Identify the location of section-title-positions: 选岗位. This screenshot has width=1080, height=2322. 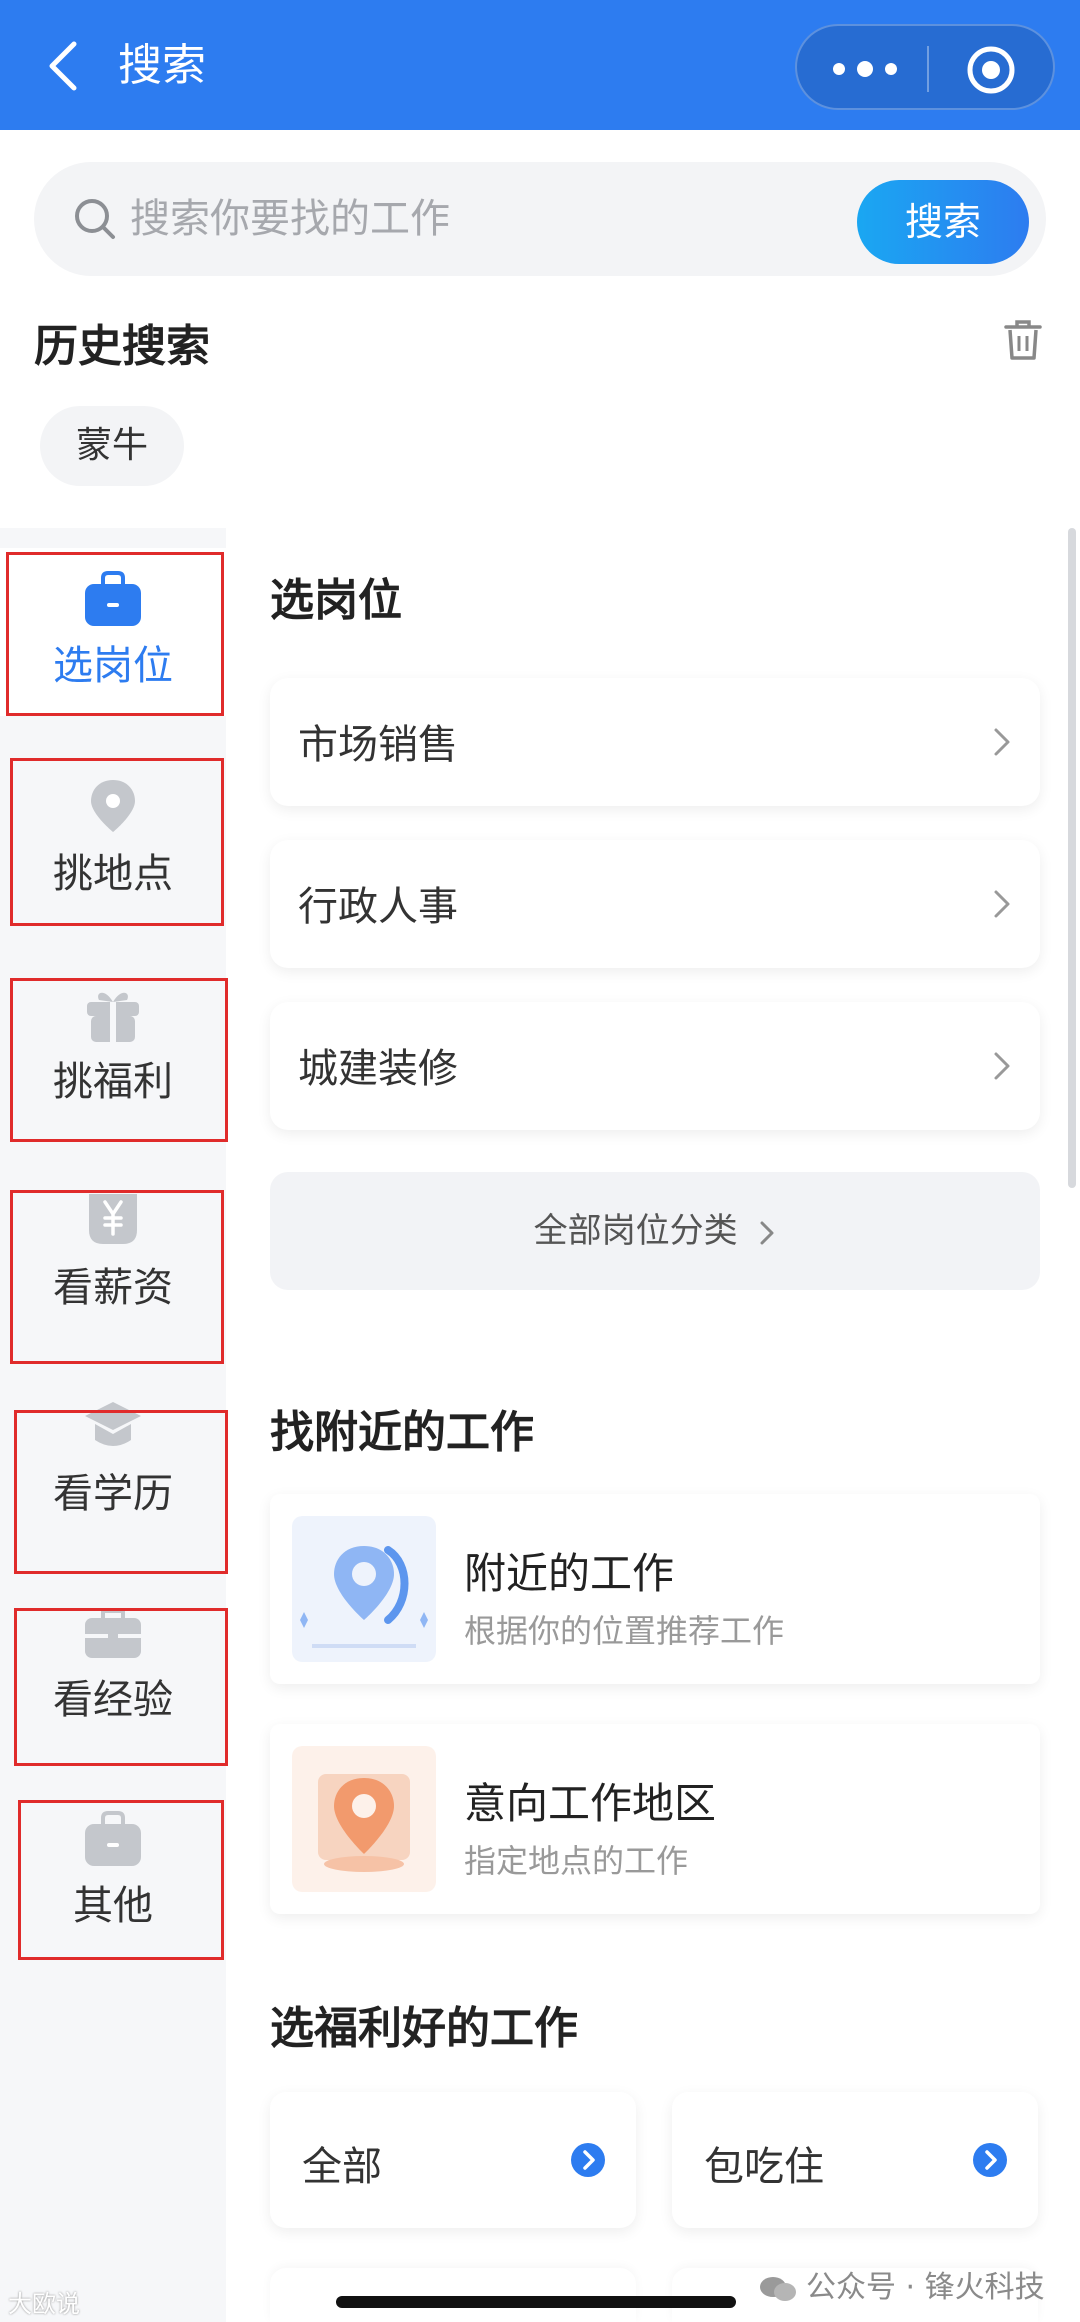
(336, 600).